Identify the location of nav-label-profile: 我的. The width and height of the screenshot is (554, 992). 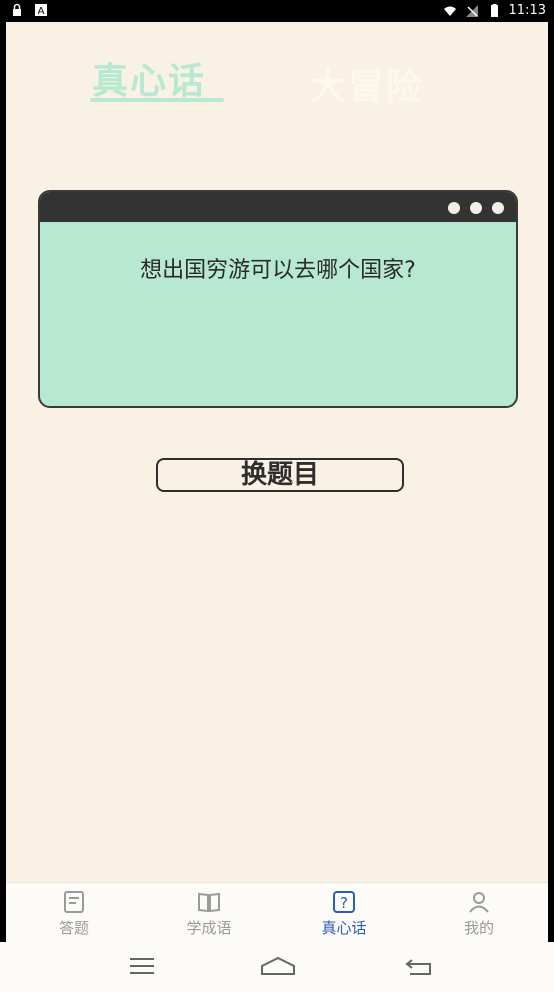
(478, 928).